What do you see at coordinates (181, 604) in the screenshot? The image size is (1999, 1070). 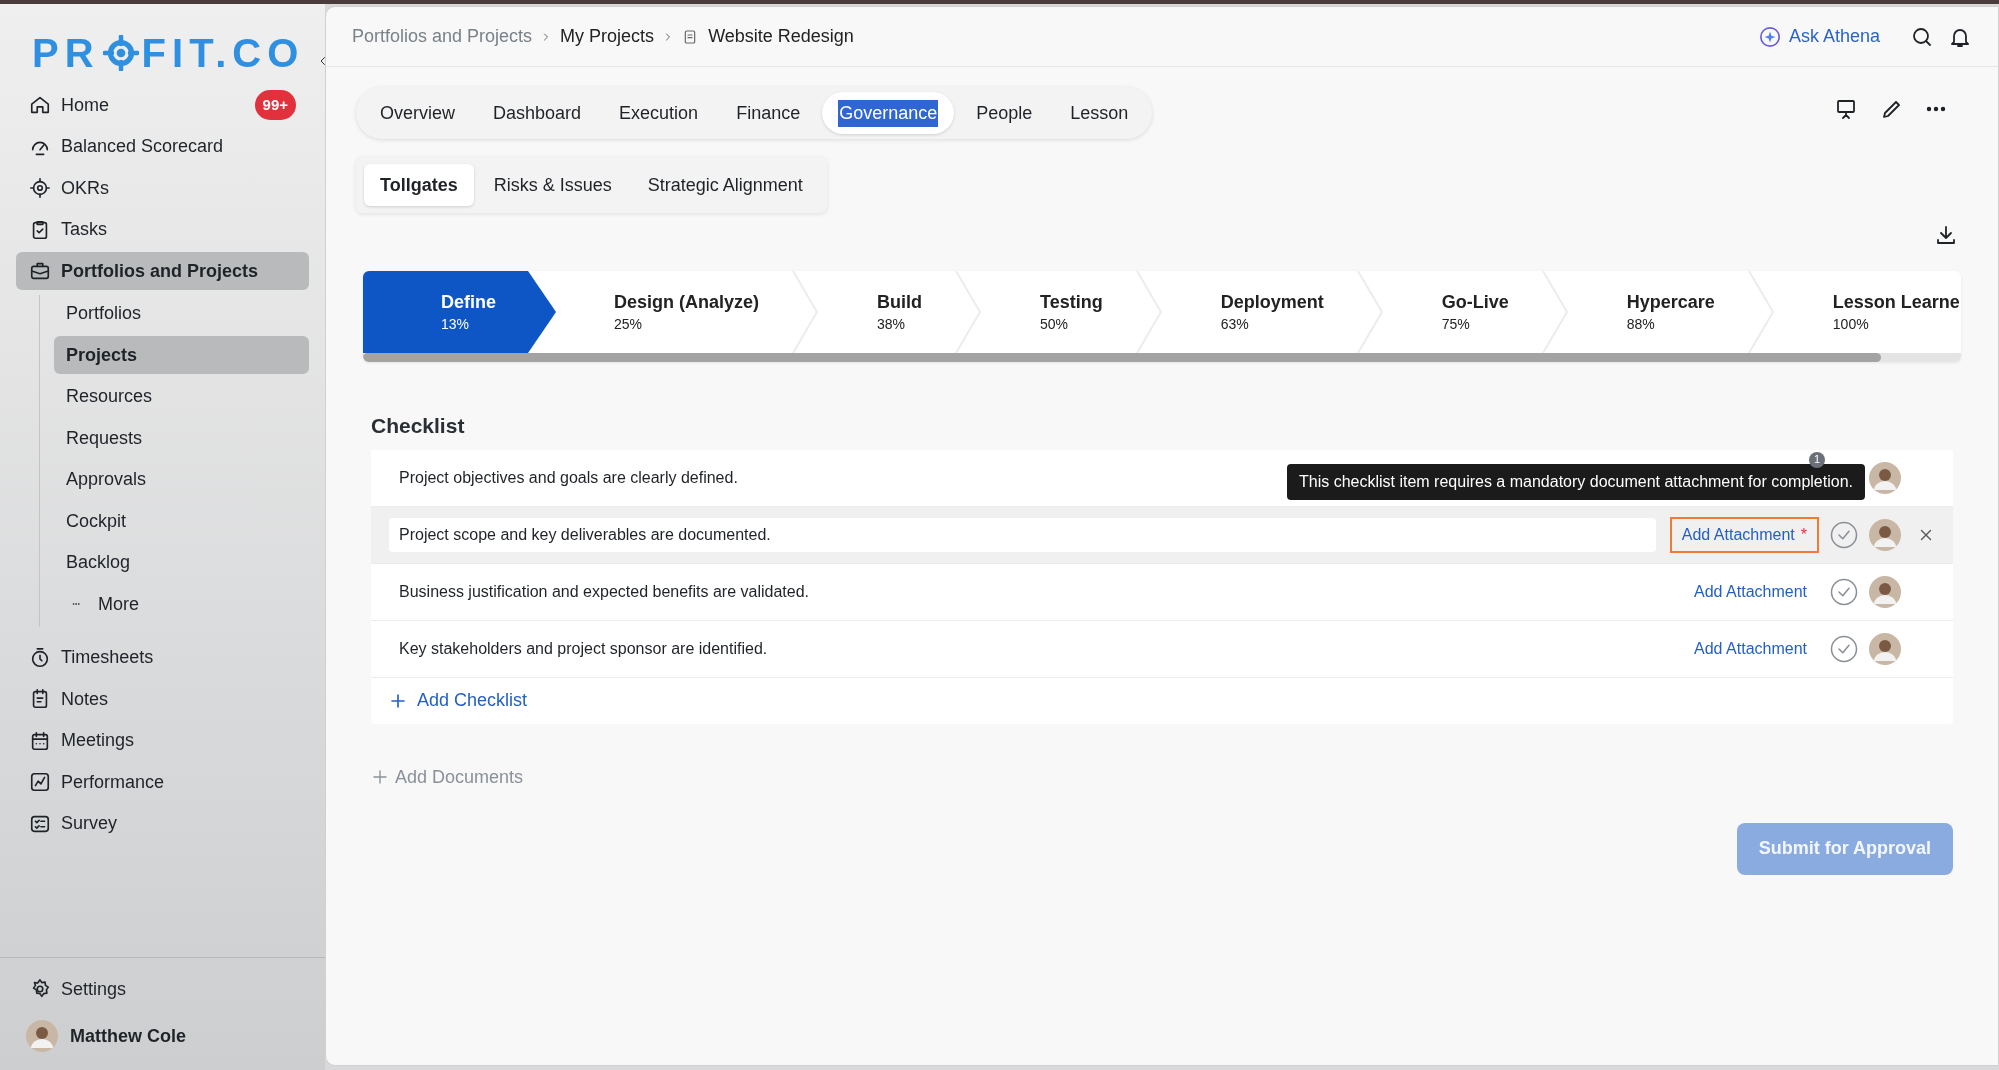 I see `sidebar-subitem: More` at bounding box center [181, 604].